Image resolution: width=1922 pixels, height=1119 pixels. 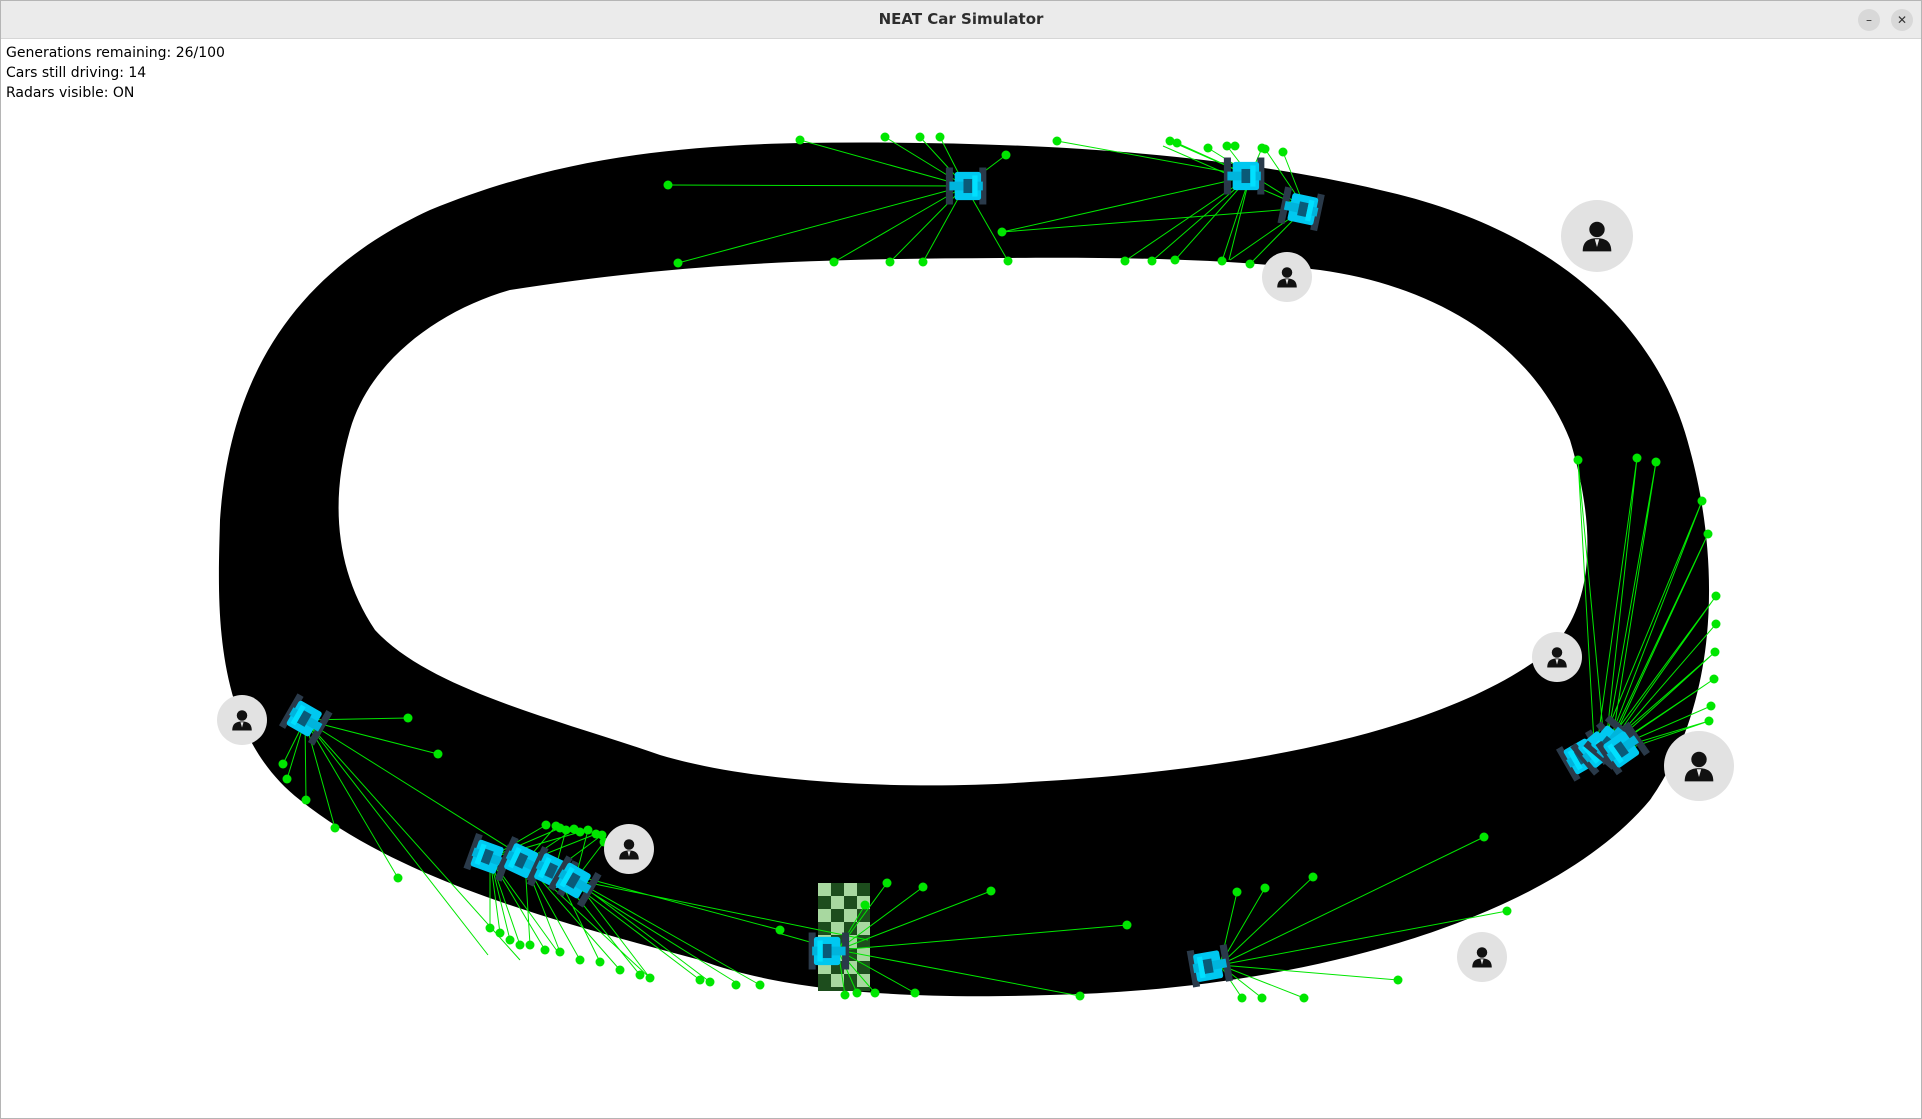 What do you see at coordinates (76, 73) in the screenshot?
I see `cars-still-driving: Cars still driving: 14` at bounding box center [76, 73].